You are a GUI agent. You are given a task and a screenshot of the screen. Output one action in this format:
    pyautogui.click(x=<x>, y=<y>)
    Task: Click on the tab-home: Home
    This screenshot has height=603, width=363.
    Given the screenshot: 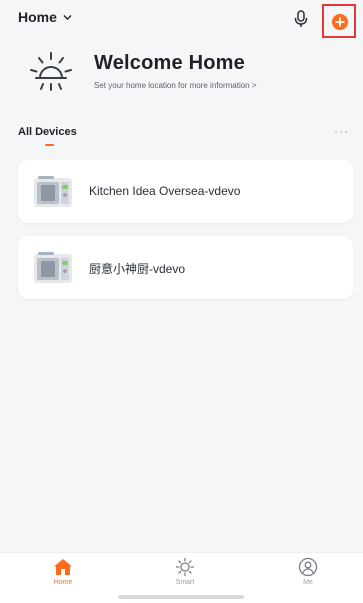 What is the action you would take?
    pyautogui.click(x=63, y=575)
    